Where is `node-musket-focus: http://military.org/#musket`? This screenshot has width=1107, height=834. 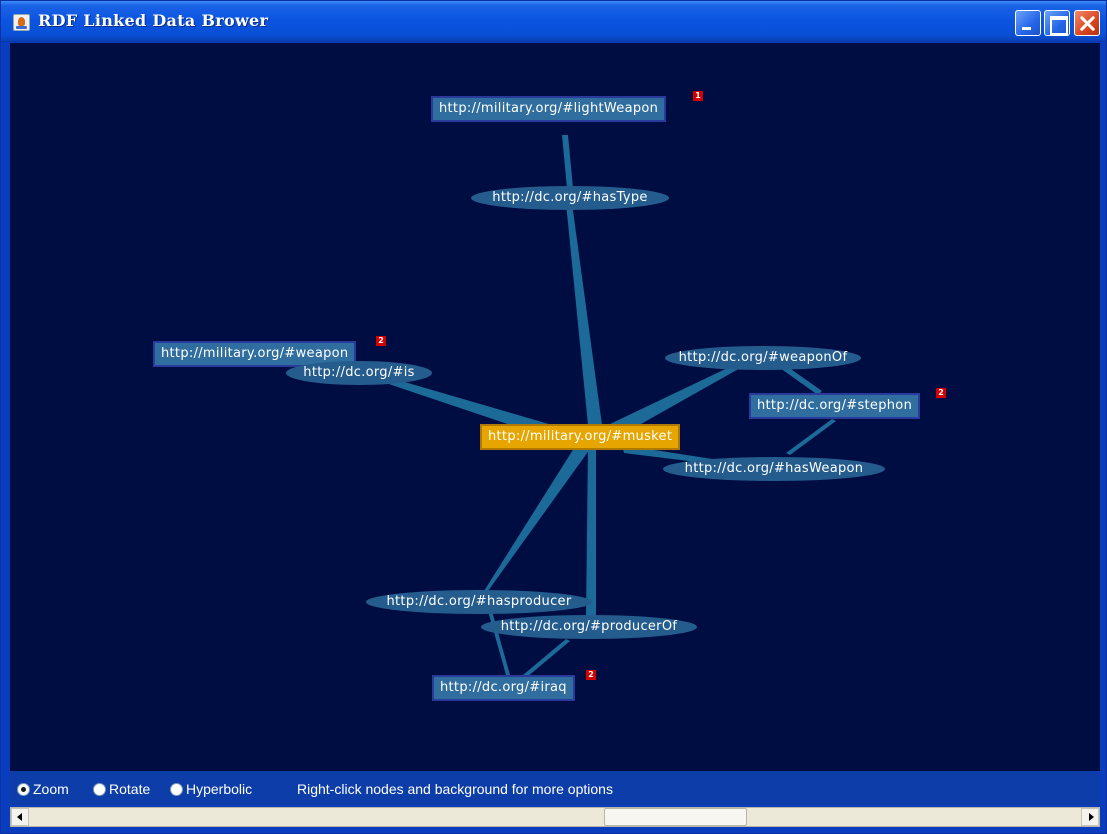
node-musket-focus: http://military.org/#musket is located at coordinates (580, 437).